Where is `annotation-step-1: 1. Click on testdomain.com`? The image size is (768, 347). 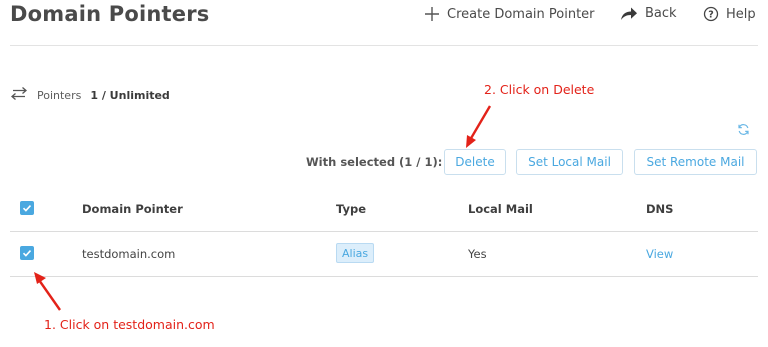
annotation-step-1: 1. Click on testdomain.com is located at coordinates (129, 324).